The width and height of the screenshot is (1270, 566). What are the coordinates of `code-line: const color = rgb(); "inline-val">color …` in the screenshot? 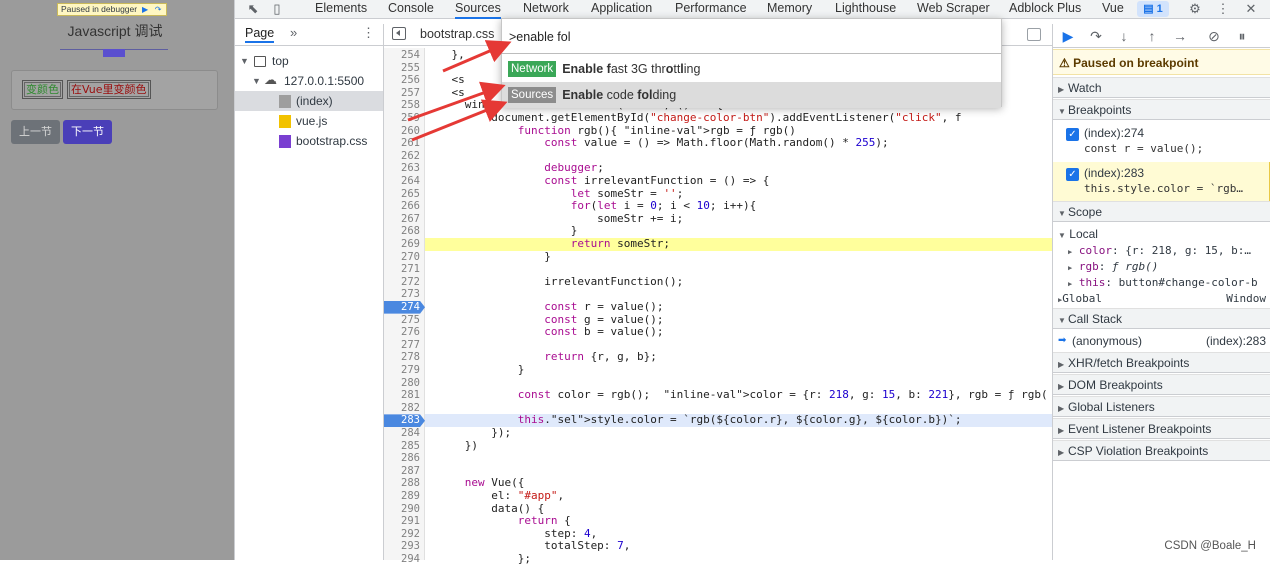 It's located at (738, 395).